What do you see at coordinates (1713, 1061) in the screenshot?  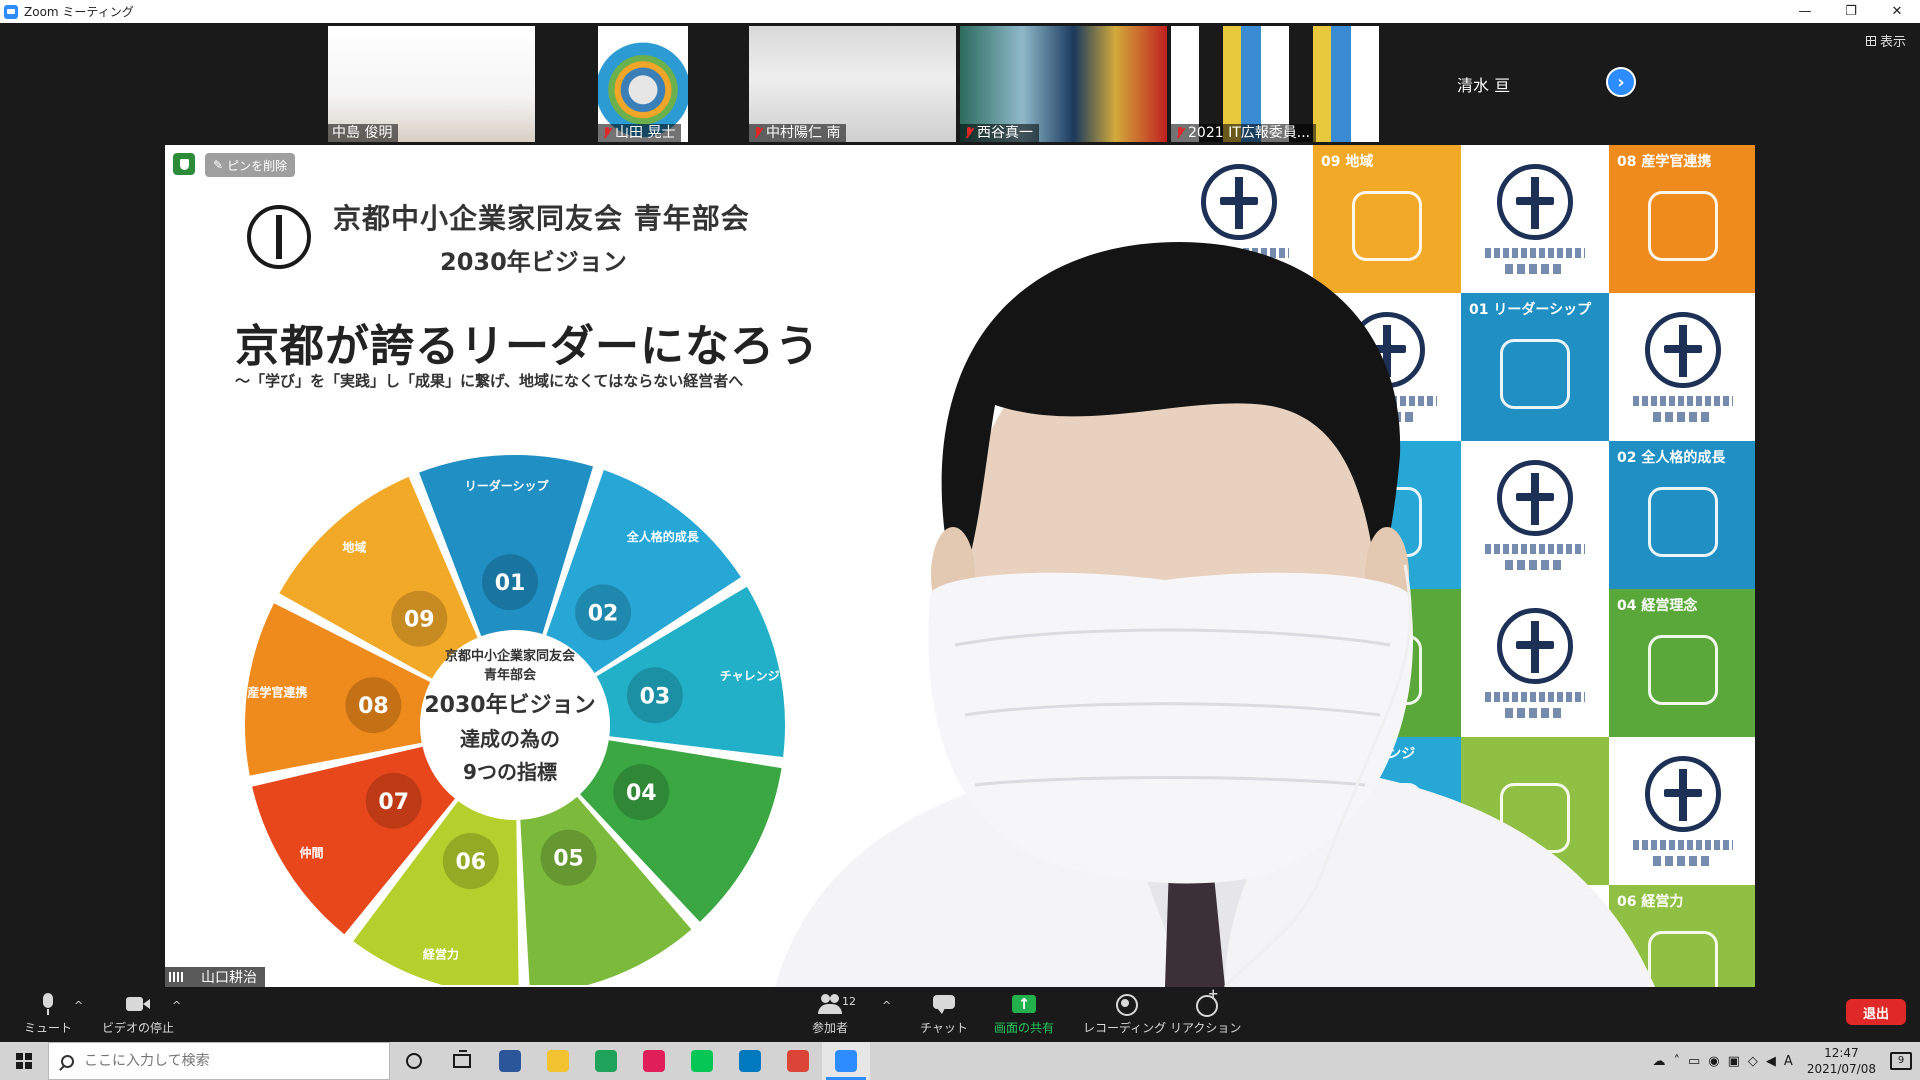 I see `antivirus-icon: ◉` at bounding box center [1713, 1061].